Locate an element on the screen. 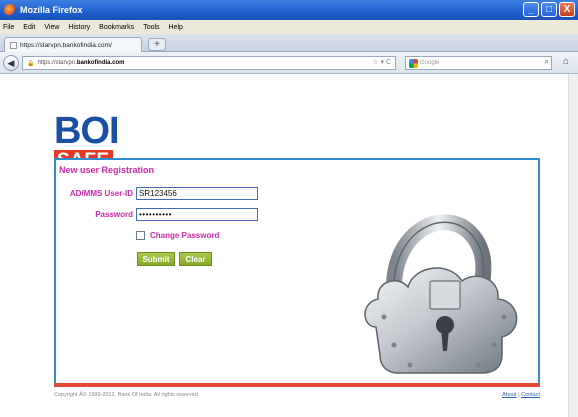 This screenshot has height=417, width=578. new-tab-button: + is located at coordinates (157, 44).